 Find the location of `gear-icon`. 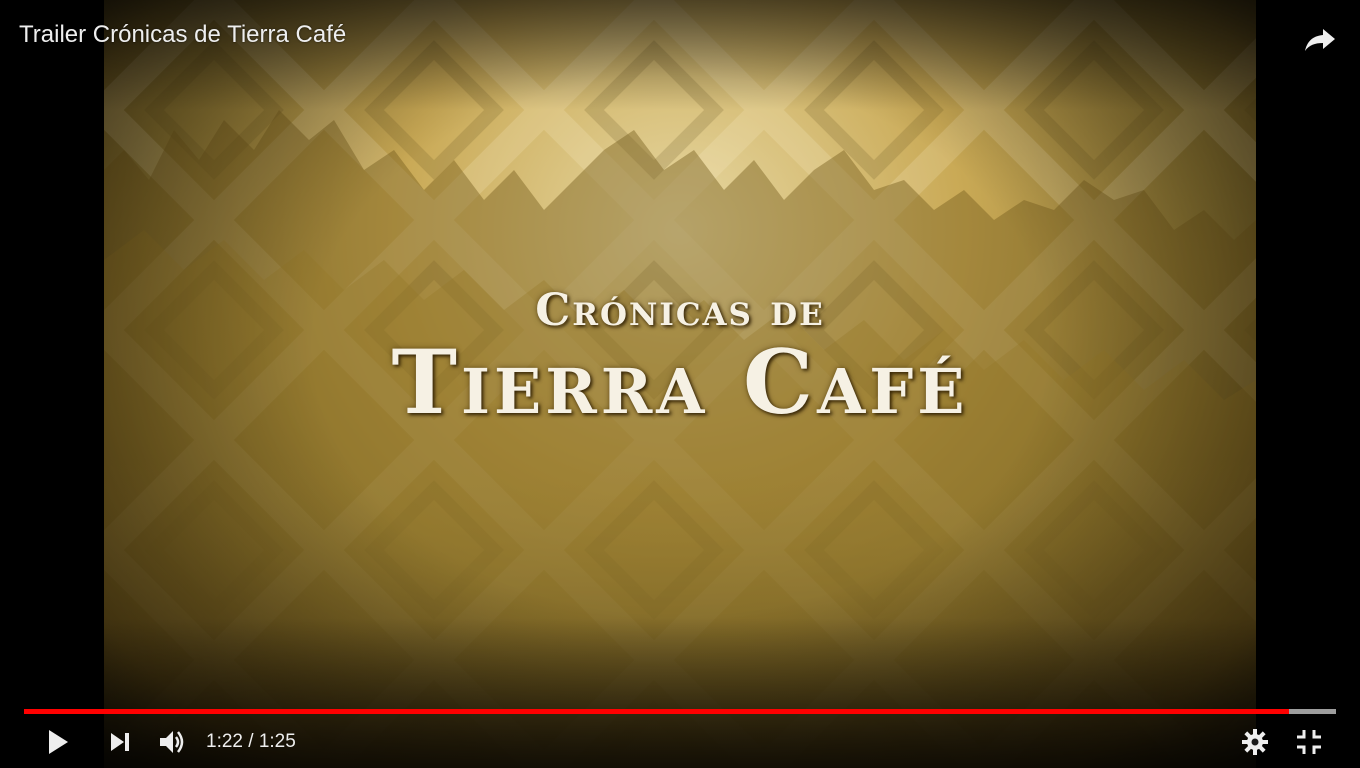

gear-icon is located at coordinates (1255, 742).